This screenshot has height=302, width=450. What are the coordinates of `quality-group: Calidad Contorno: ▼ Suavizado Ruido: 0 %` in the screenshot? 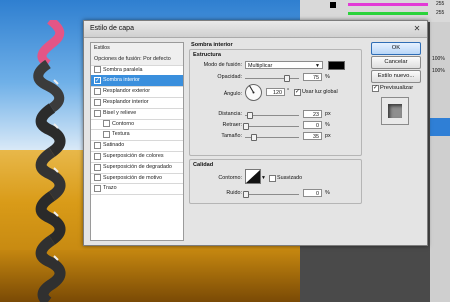 It's located at (275, 181).